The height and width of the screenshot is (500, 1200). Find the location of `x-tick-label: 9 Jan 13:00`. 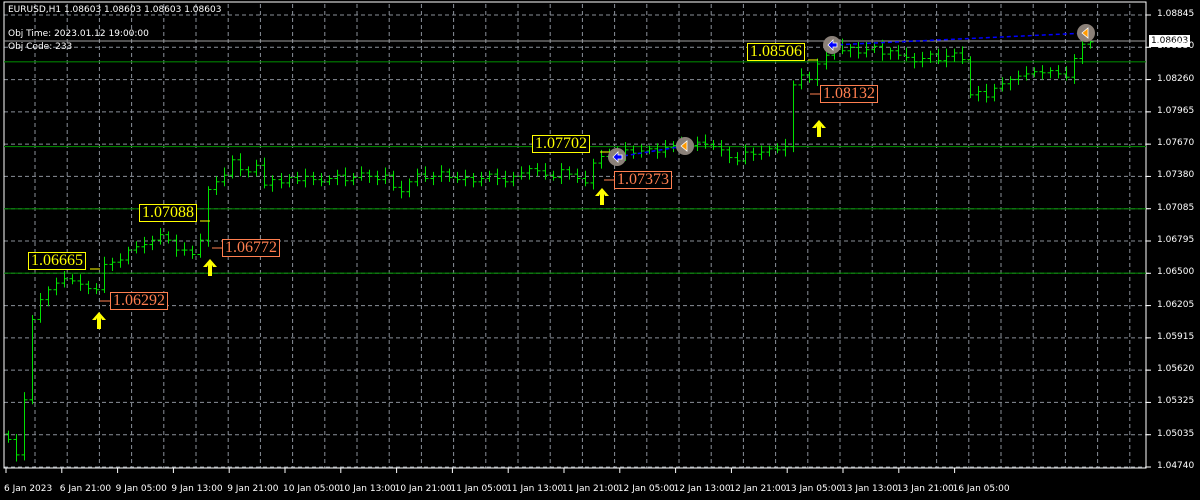

x-tick-label: 9 Jan 13:00 is located at coordinates (197, 489).